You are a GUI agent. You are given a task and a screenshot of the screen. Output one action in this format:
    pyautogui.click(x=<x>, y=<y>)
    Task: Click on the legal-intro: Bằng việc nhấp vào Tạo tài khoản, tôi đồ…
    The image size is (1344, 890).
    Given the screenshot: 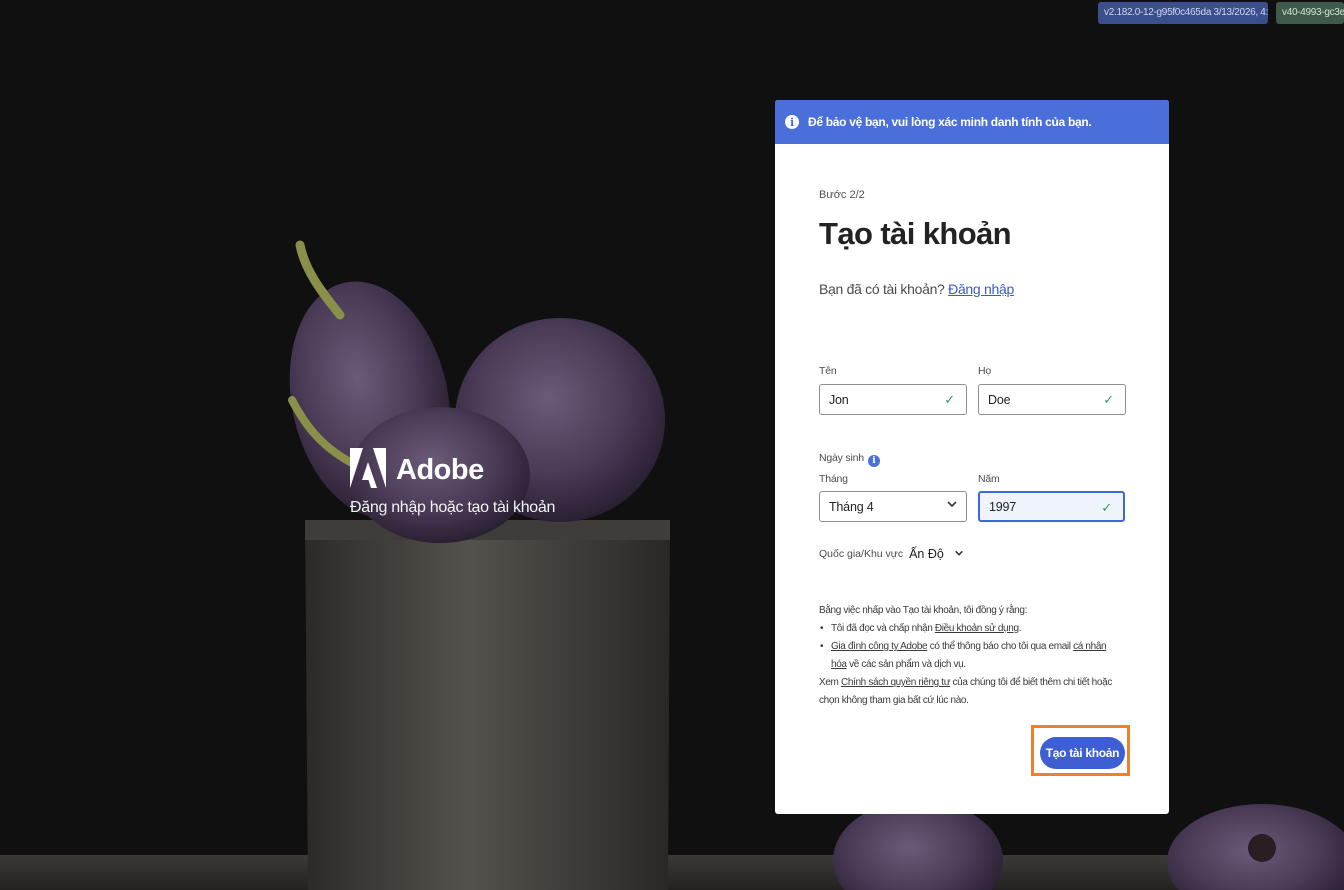 What is the action you would take?
    pyautogui.click(x=923, y=610)
    